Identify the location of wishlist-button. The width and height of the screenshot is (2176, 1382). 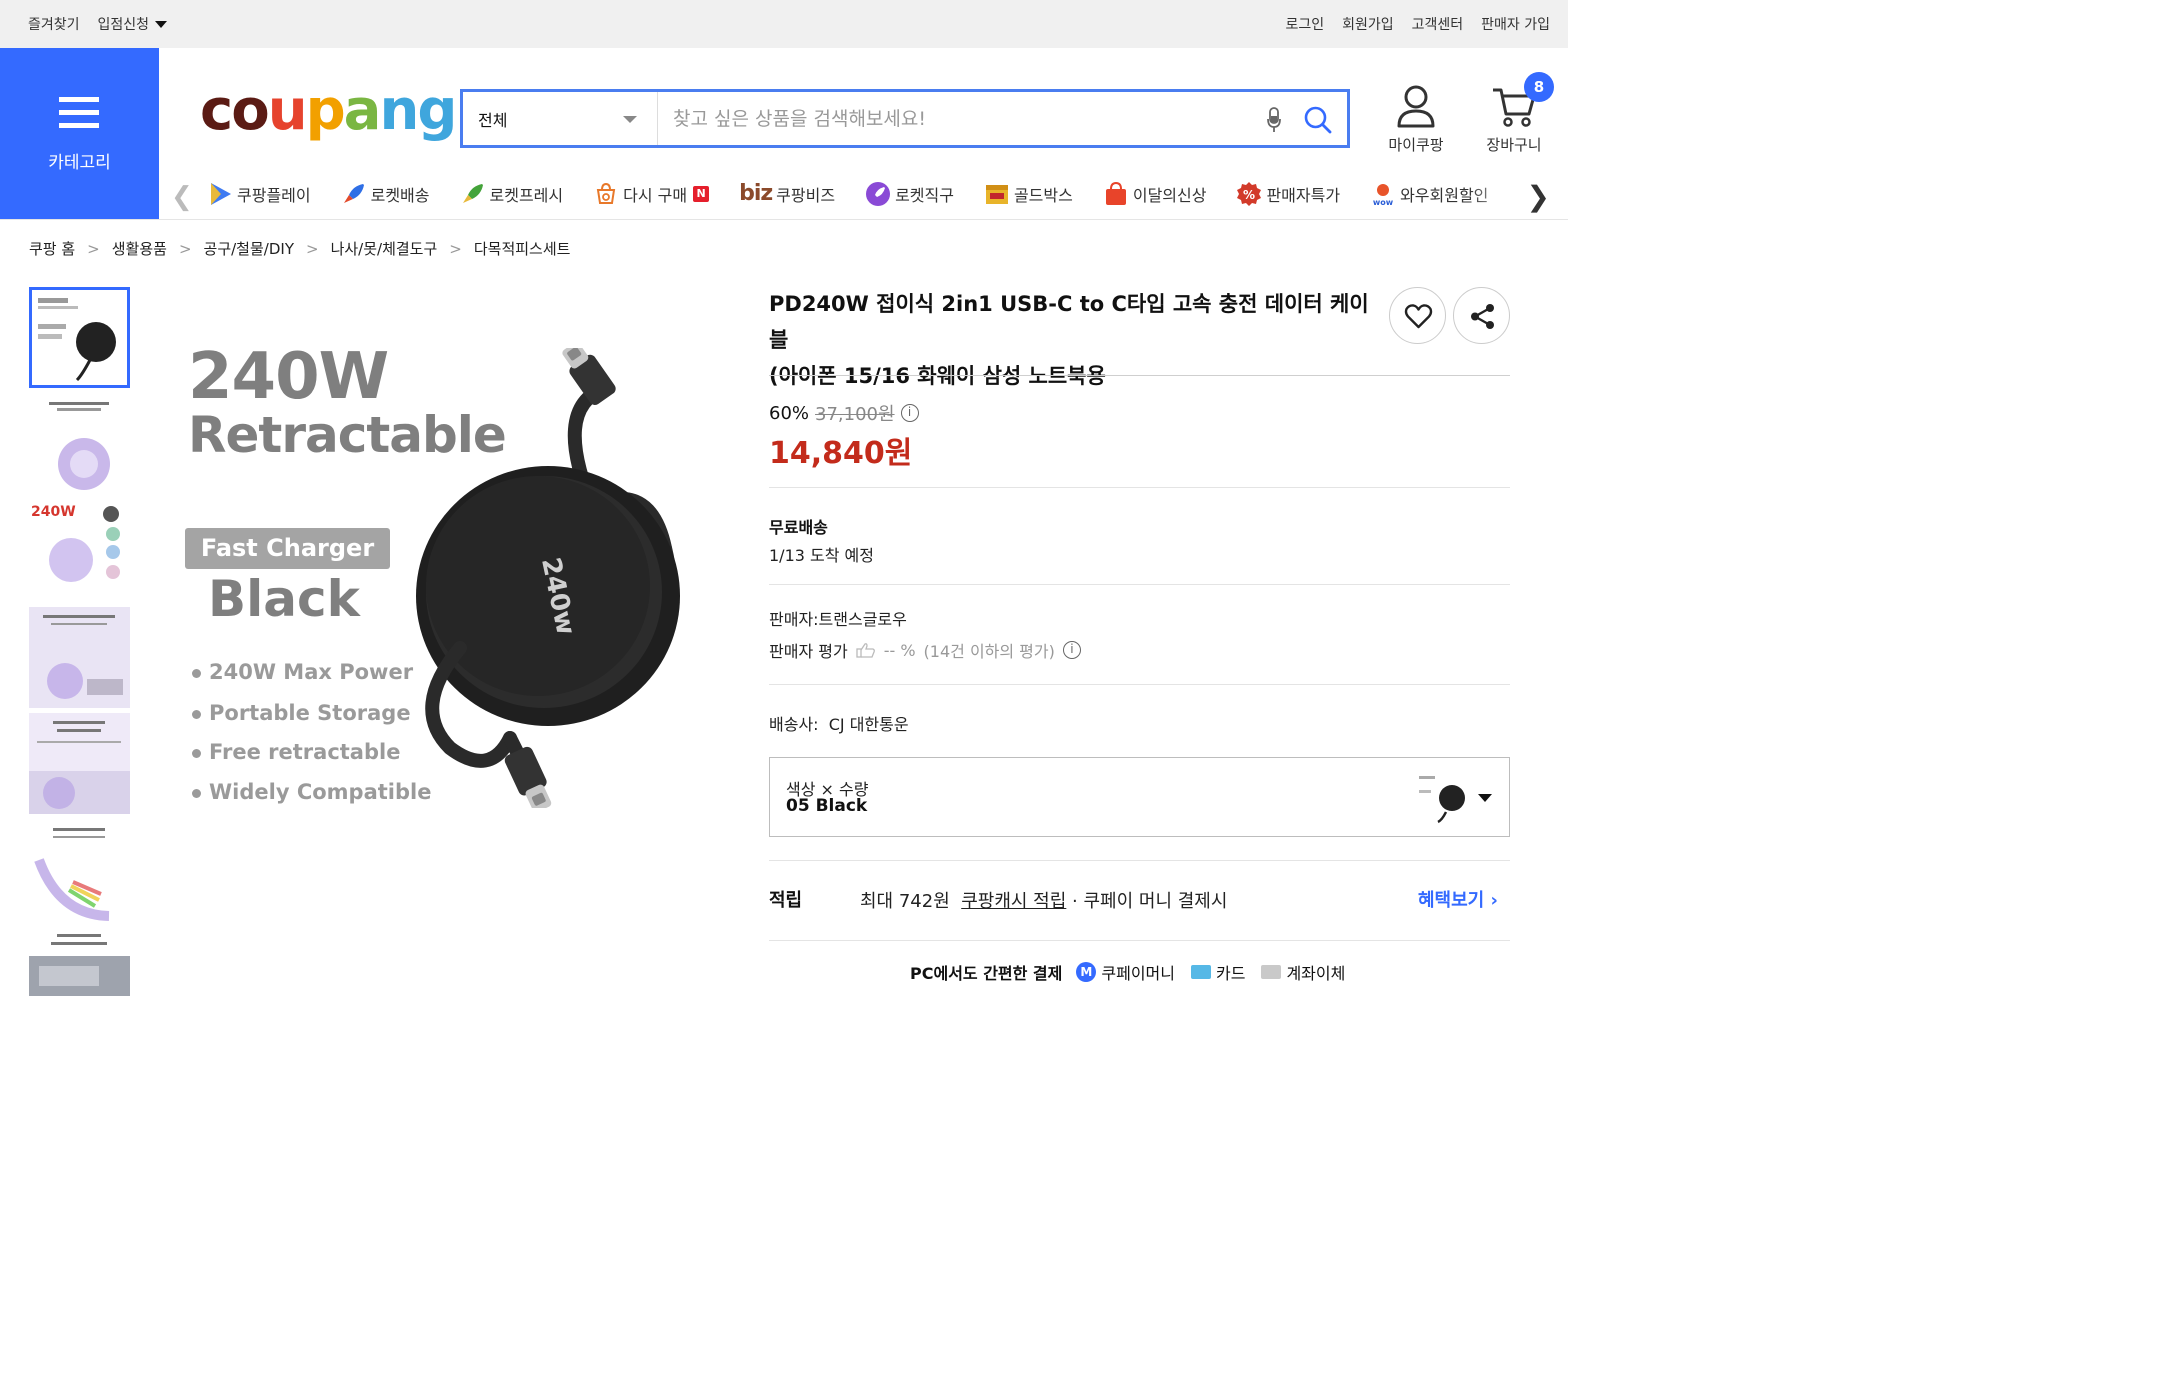
(1417, 315).